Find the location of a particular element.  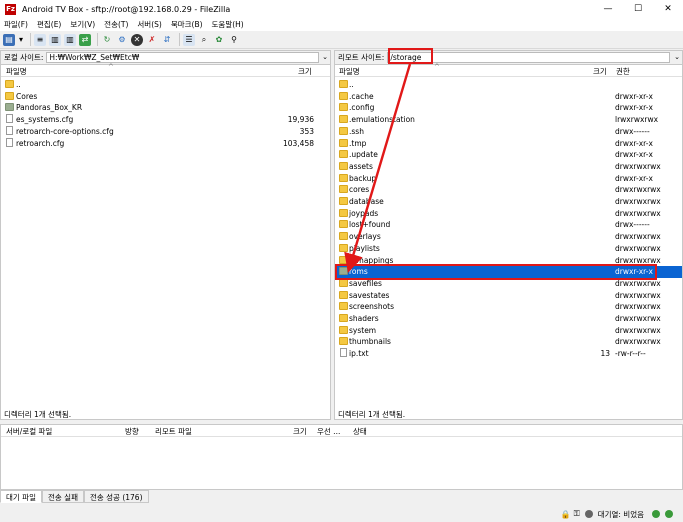

list-item: .cache drwxr-xr-x is located at coordinates (508, 97).